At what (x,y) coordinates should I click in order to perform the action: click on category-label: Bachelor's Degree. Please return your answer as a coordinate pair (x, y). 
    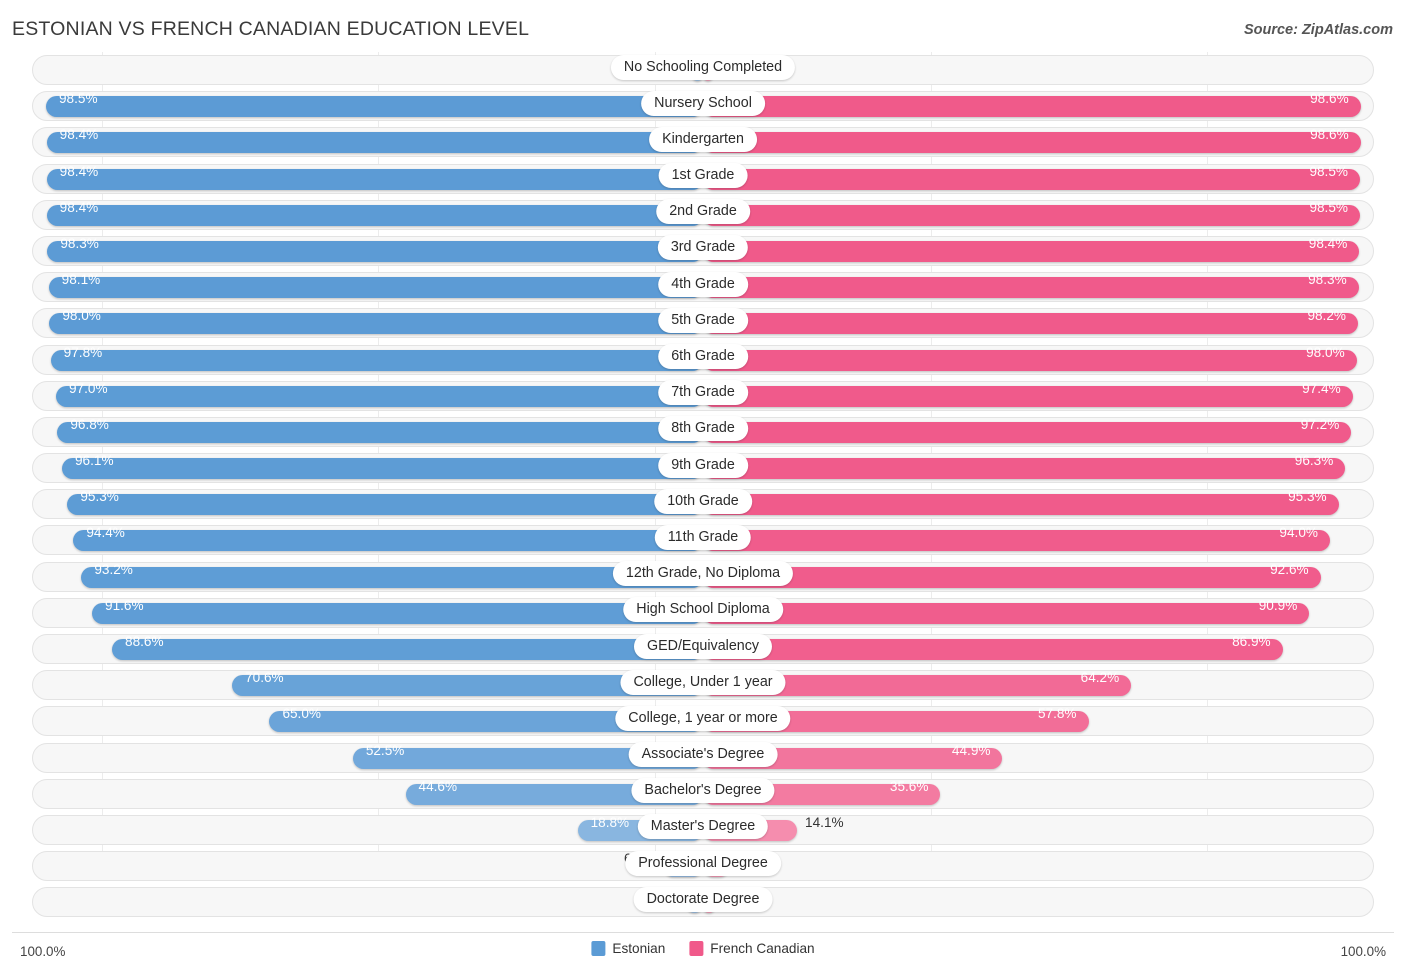
    Looking at the image, I should click on (703, 791).